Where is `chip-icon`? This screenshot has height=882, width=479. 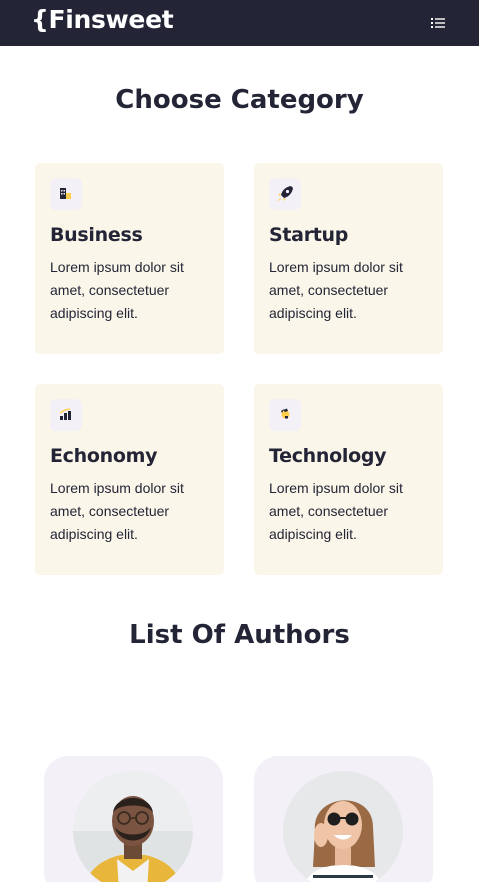 chip-icon is located at coordinates (285, 415).